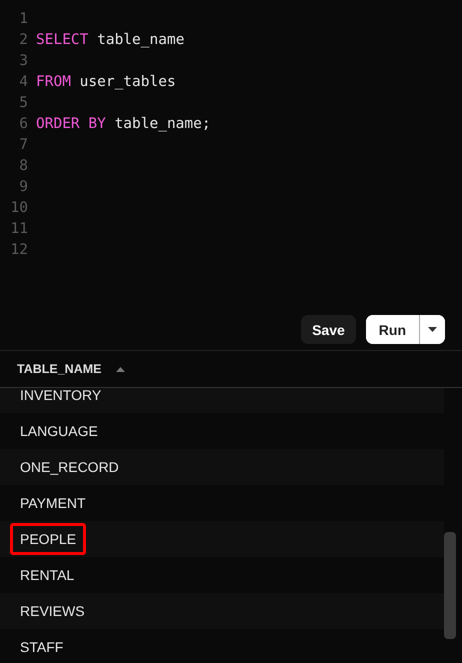 This screenshot has width=462, height=663. I want to click on line-number: 5, so click(23, 102).